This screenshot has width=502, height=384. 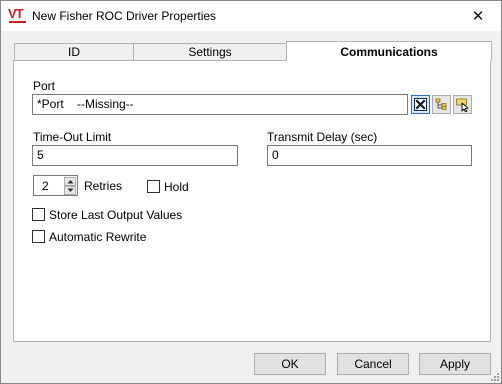 What do you see at coordinates (55, 185) in the screenshot?
I see `retries-spinner: 2` at bounding box center [55, 185].